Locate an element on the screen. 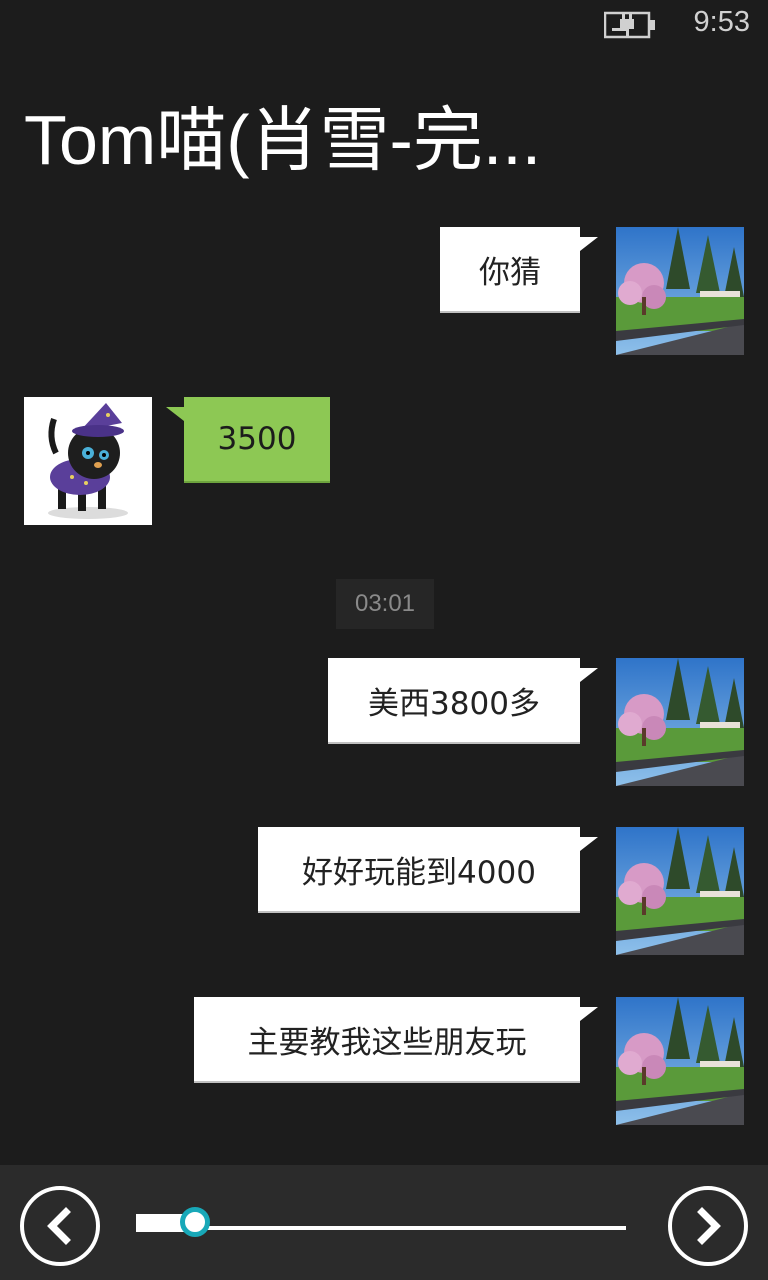 This screenshot has width=768, height=1280. chevron-left-icon is located at coordinates (59, 1226).